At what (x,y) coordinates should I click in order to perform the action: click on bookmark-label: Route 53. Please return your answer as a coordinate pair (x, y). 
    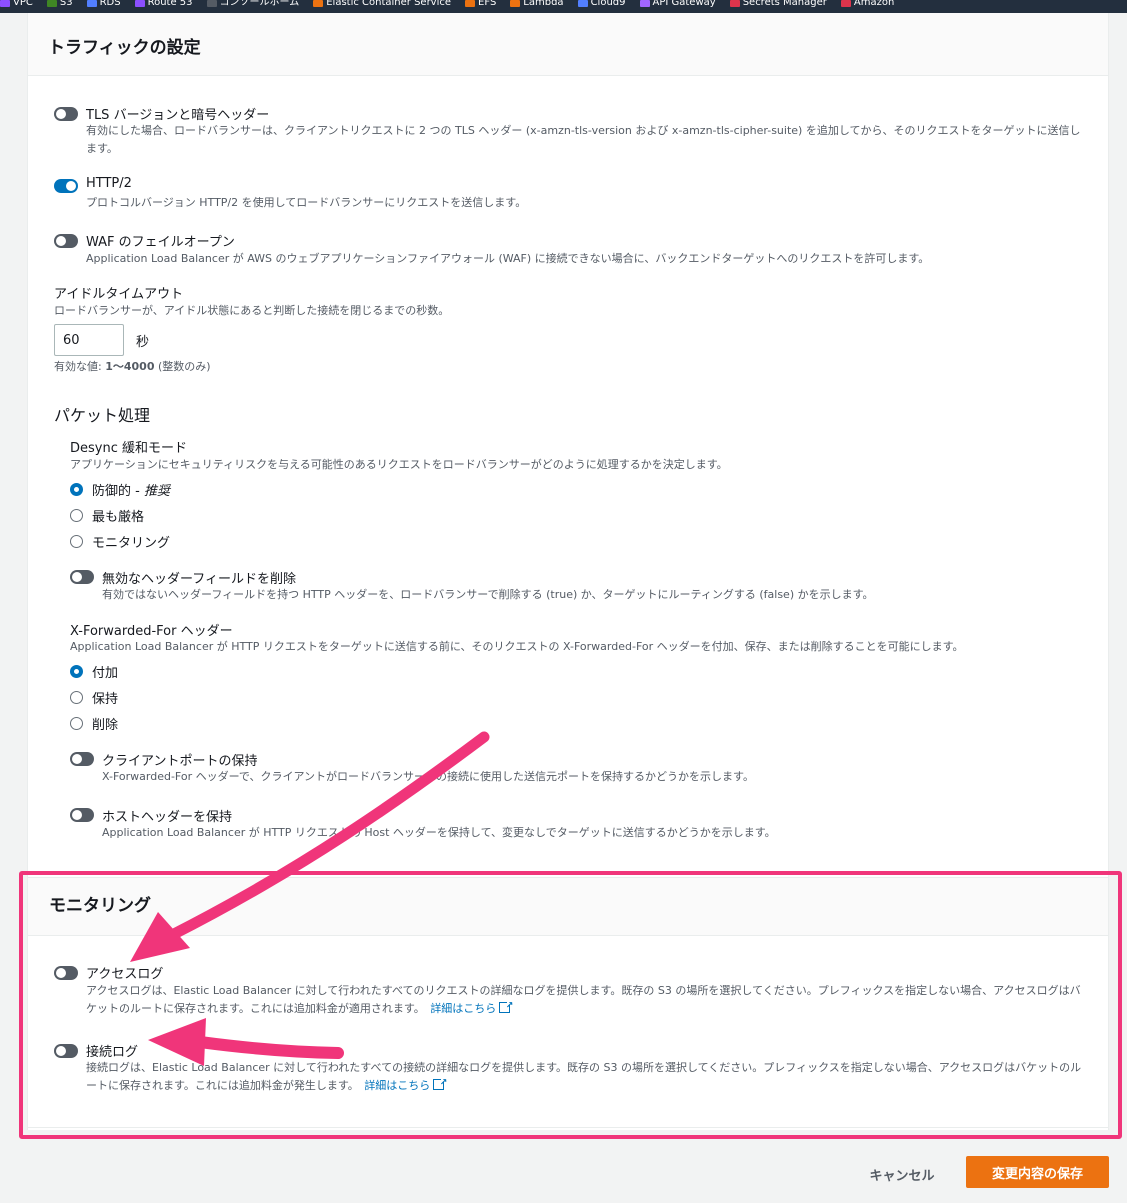
    Looking at the image, I should click on (170, 4).